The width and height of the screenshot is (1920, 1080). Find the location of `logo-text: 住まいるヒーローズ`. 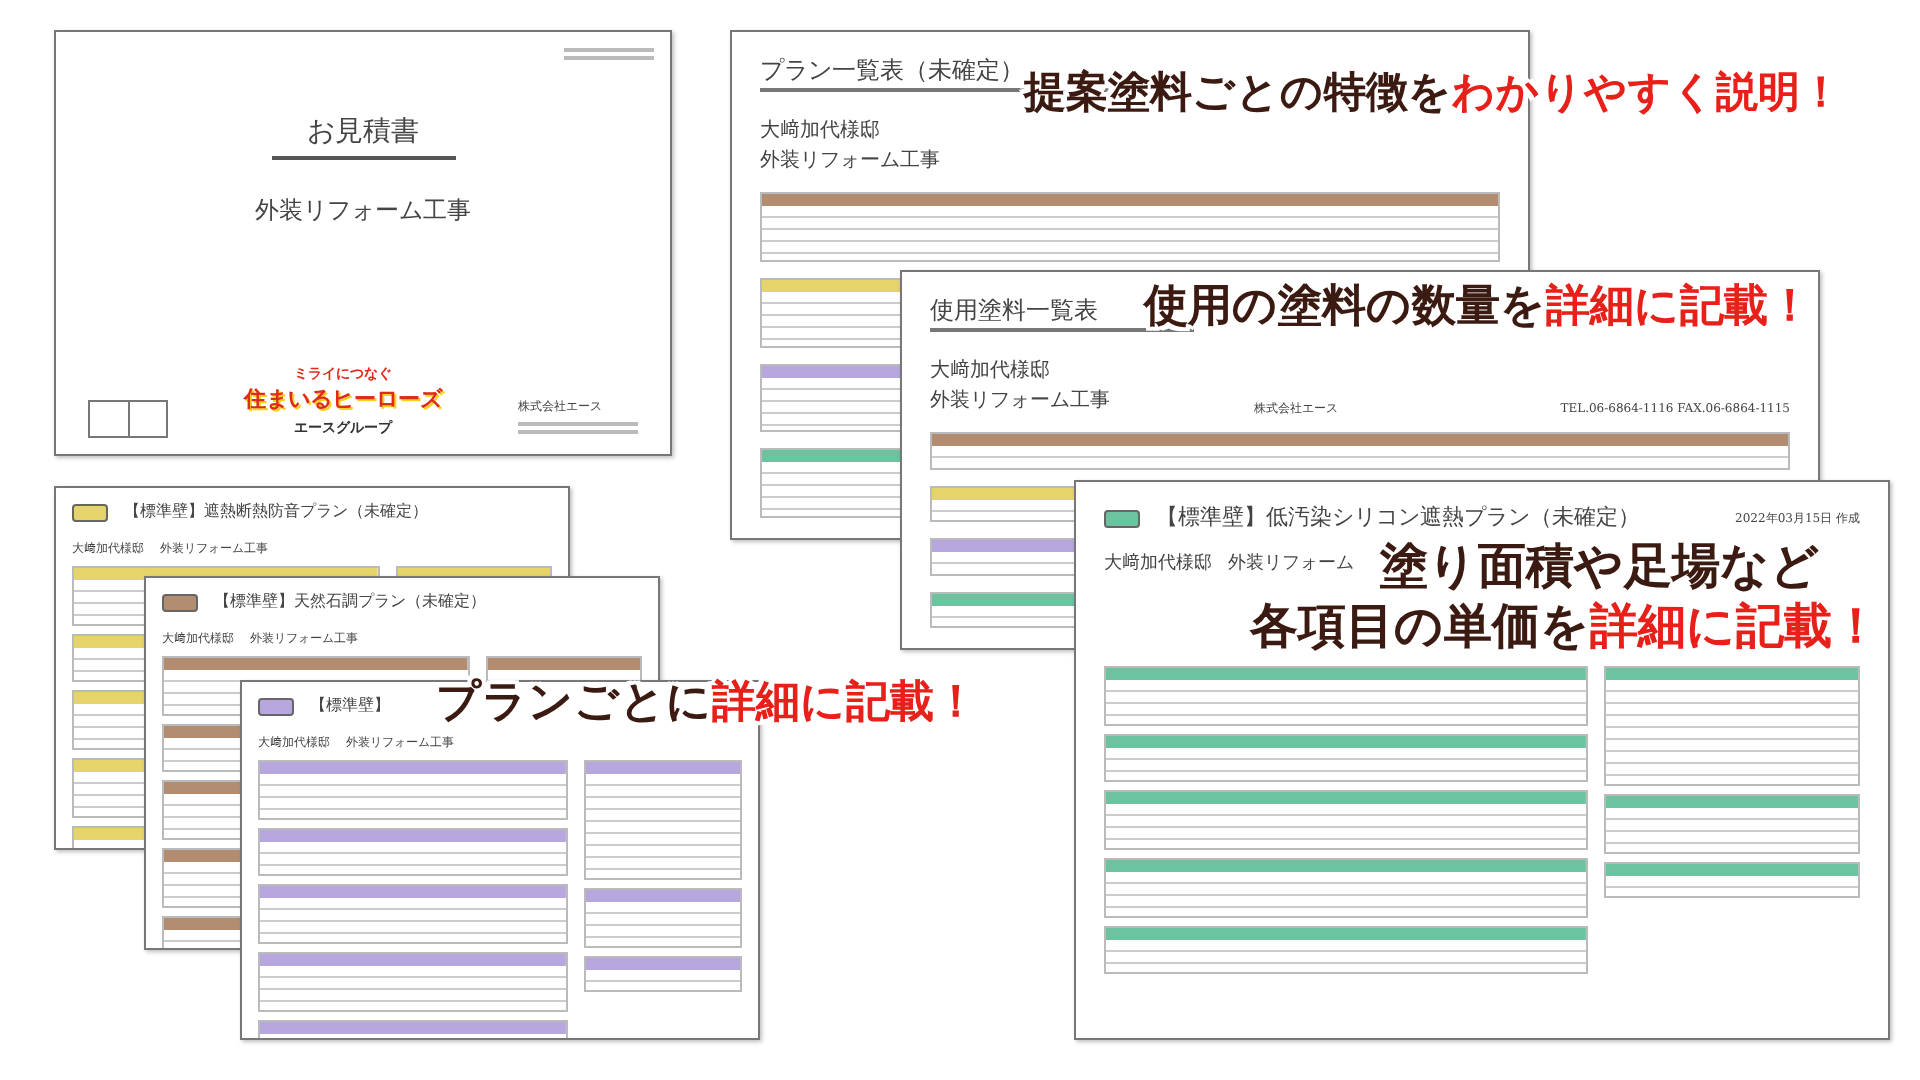

logo-text: 住まいるヒーローズ is located at coordinates (343, 400).